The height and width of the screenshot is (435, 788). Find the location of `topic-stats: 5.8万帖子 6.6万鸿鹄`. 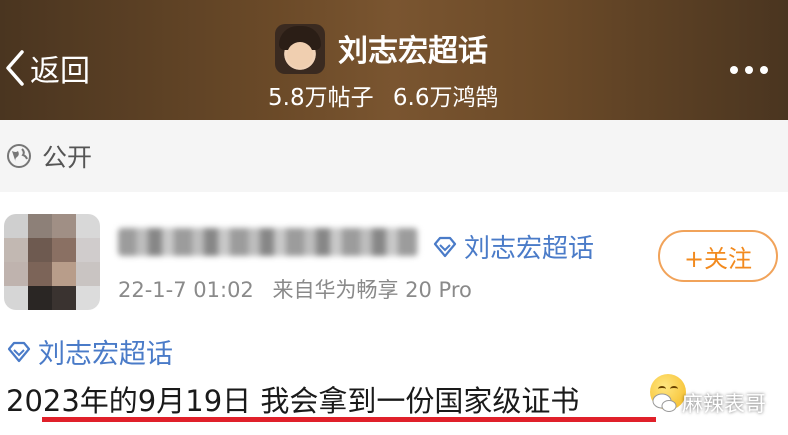

topic-stats: 5.8万帖子 6.6万鸿鹄 is located at coordinates (383, 95).